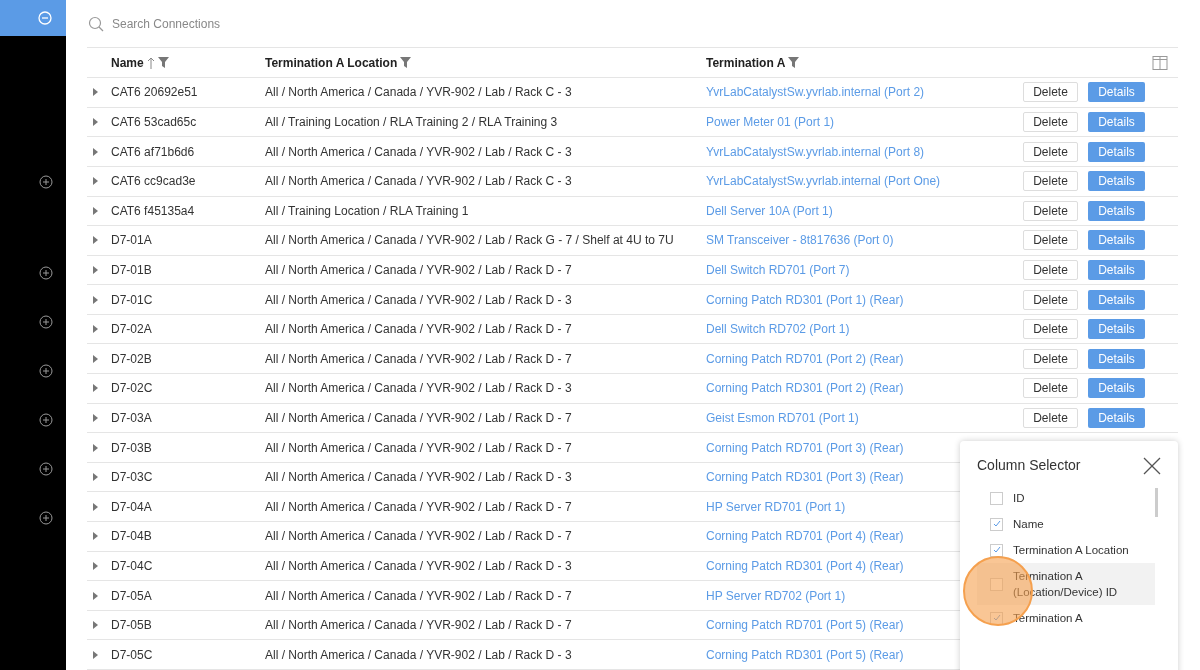 This screenshot has width=1200, height=670. Describe the element at coordinates (805, 565) in the screenshot. I see `termination-link: Corning Patch RD301 (Port 4) (Rear)` at that location.